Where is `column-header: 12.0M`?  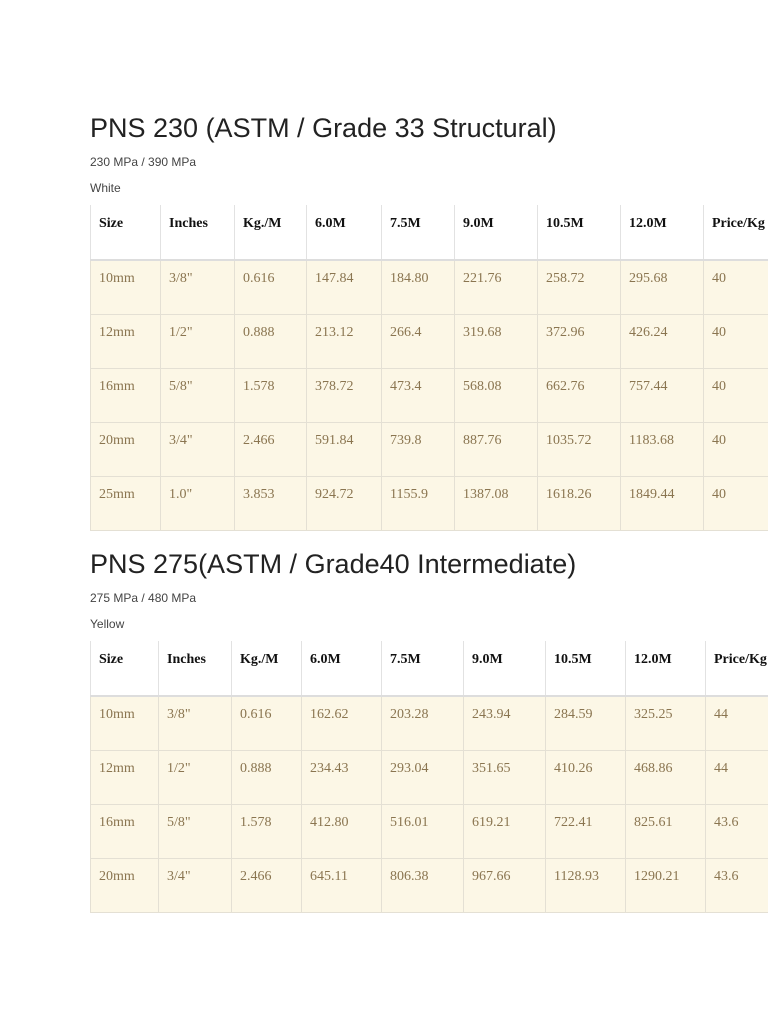 column-header: 12.0M is located at coordinates (662, 233).